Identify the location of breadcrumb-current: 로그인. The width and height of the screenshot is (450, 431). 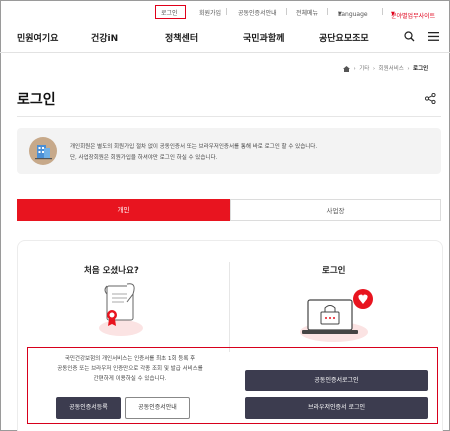
(421, 69).